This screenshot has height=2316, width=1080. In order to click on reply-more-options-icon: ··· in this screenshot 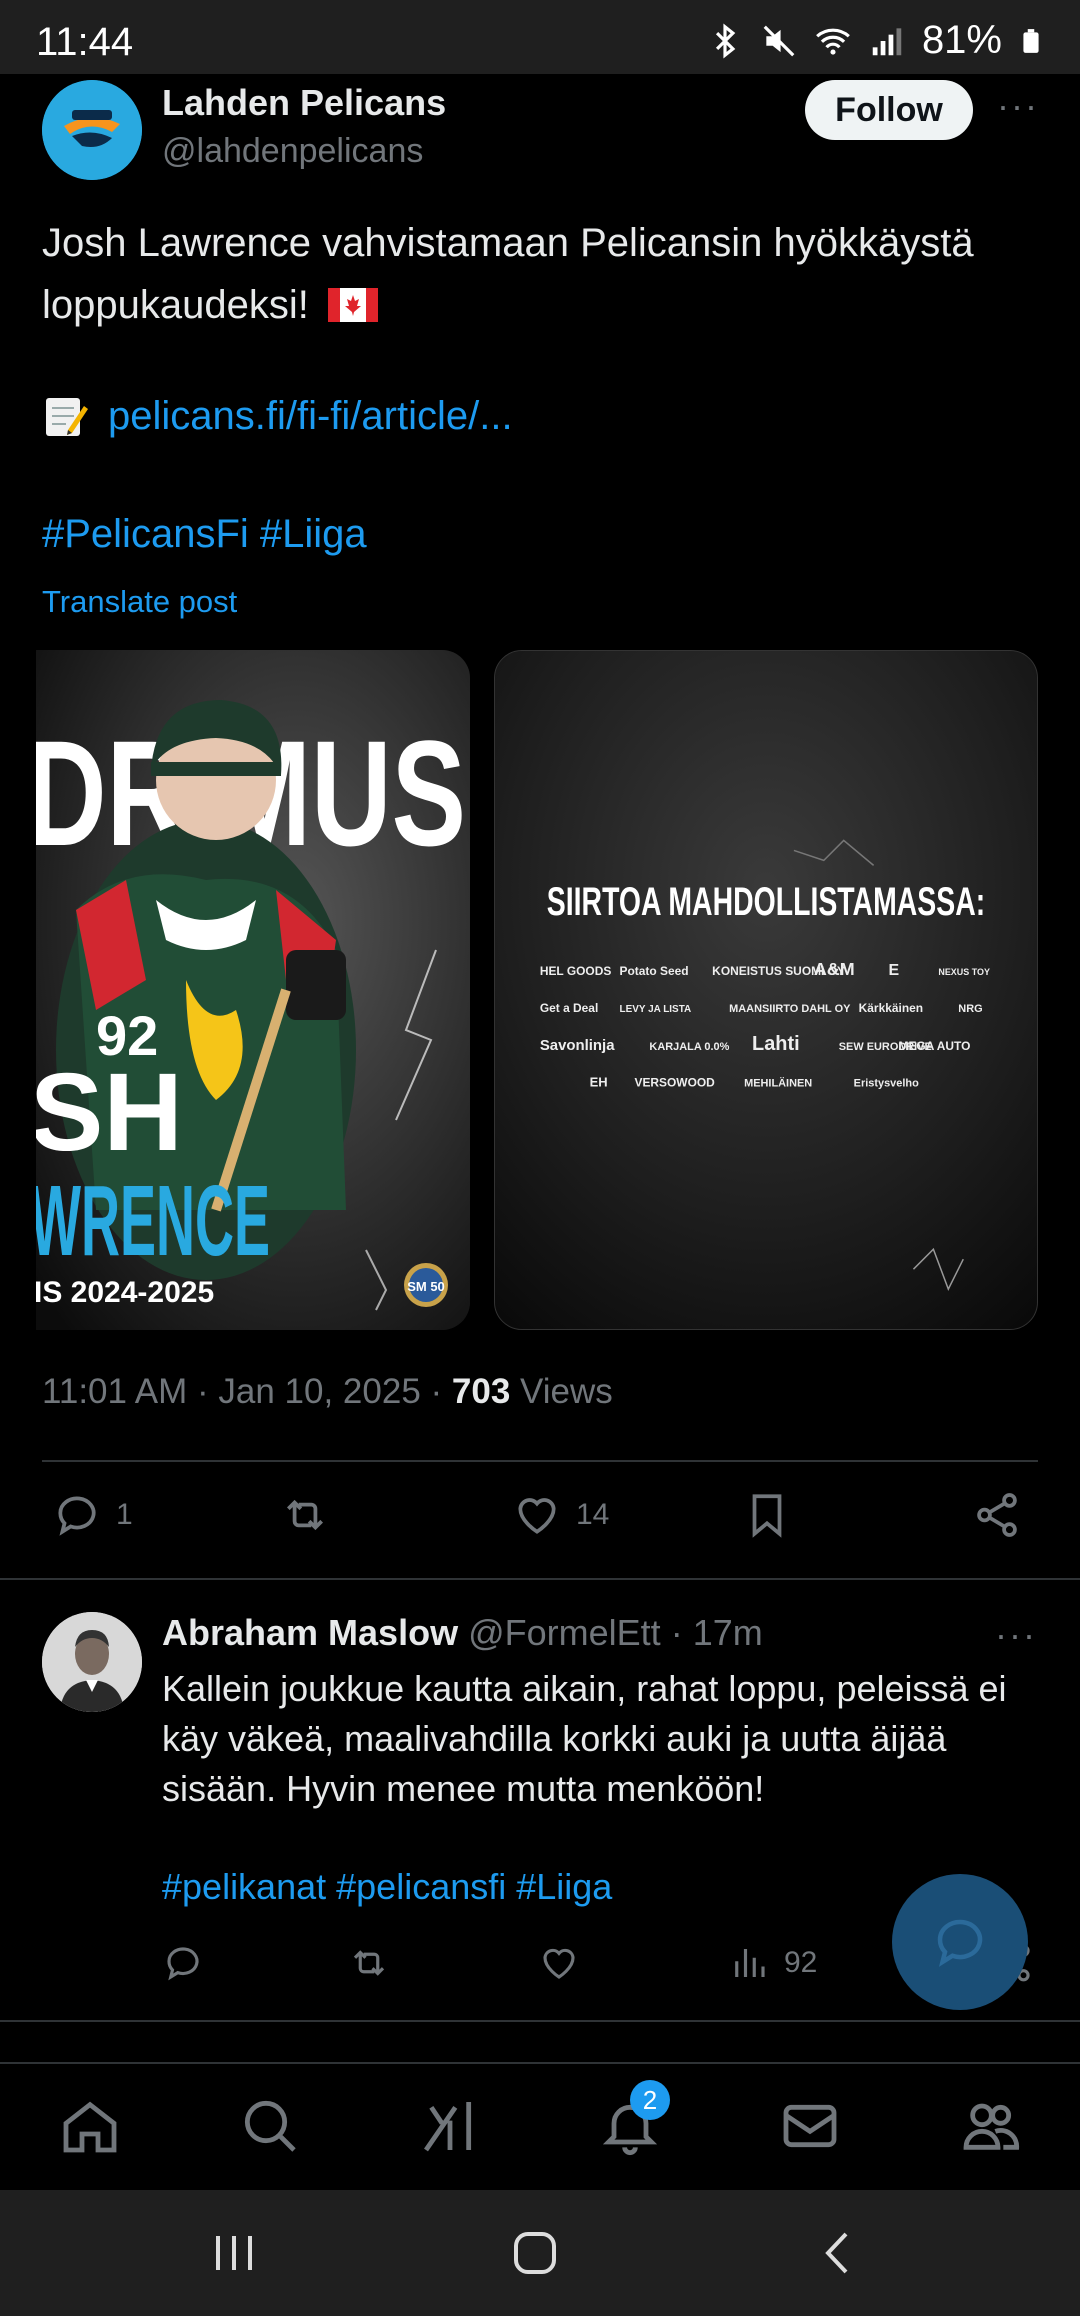, I will do `click(1016, 1635)`.